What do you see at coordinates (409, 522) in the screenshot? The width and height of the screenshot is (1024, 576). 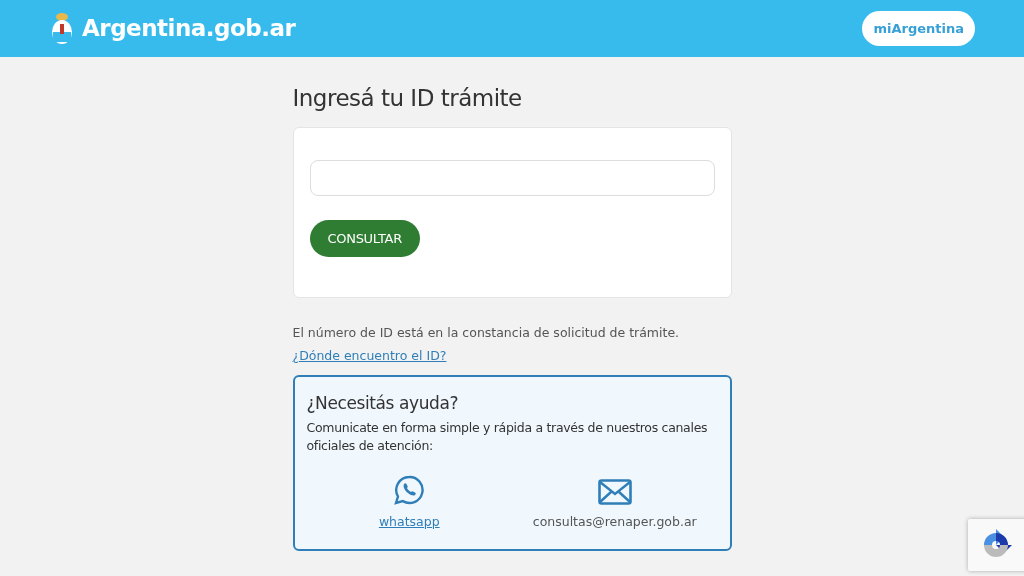 I see `whatsapp-link: whatsapp` at bounding box center [409, 522].